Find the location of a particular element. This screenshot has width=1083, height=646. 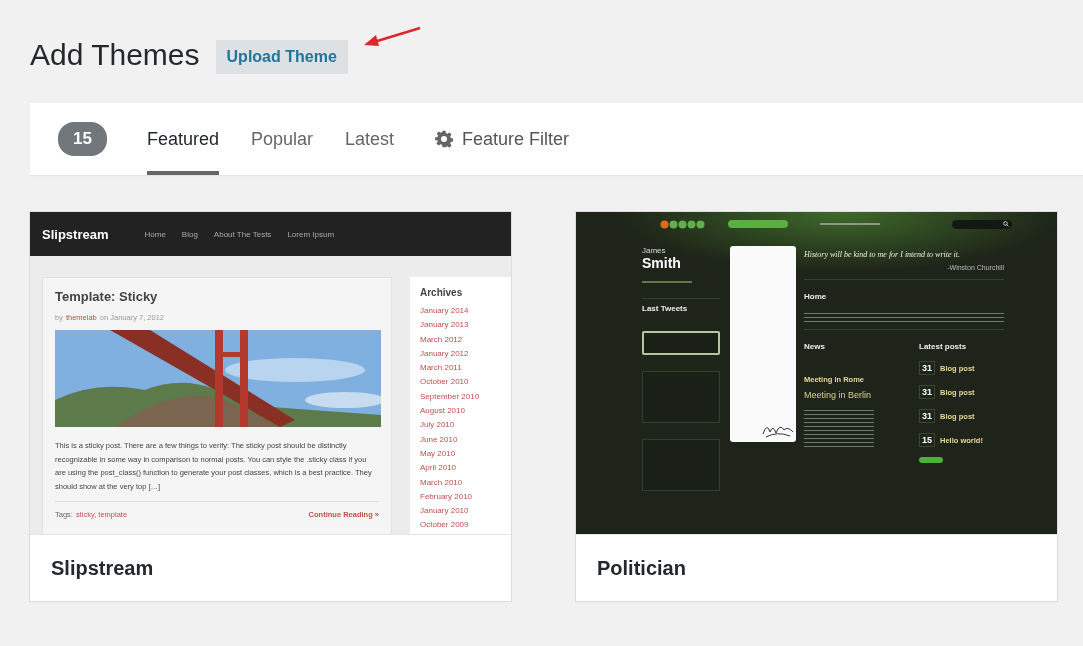

site-button is located at coordinates (758, 224).